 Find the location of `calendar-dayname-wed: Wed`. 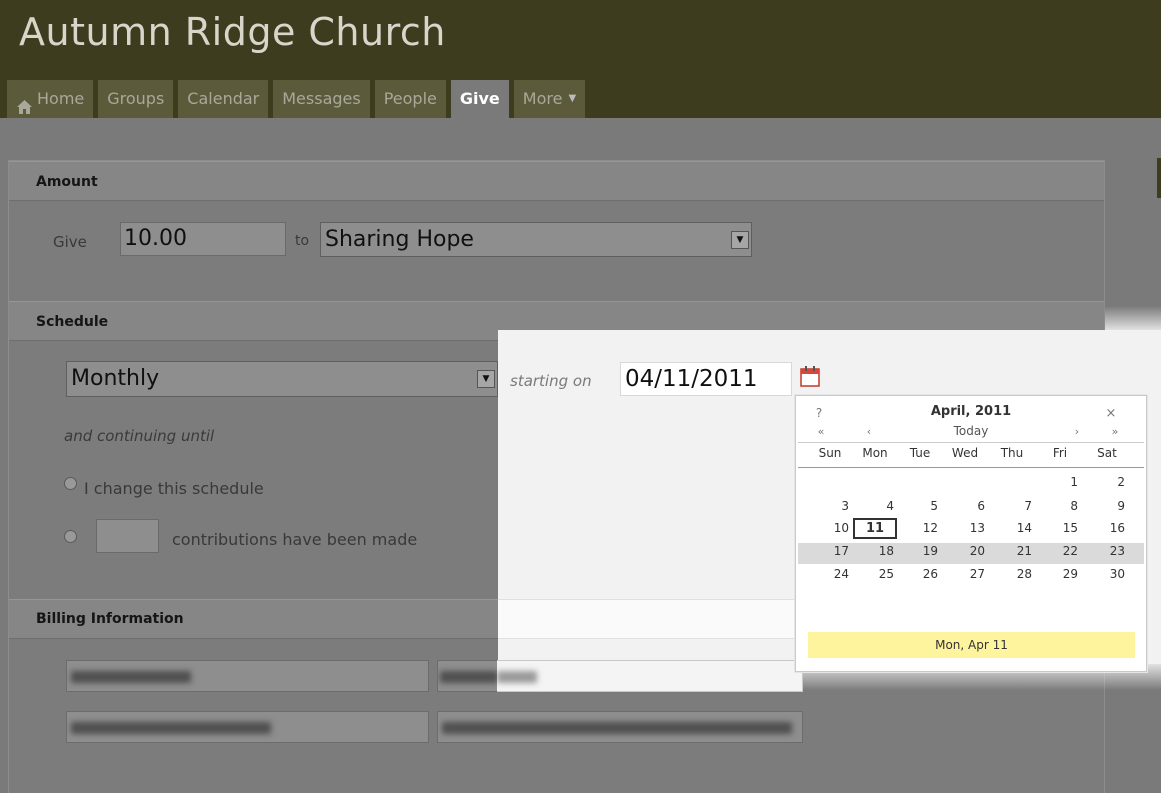

calendar-dayname-wed: Wed is located at coordinates (965, 453).